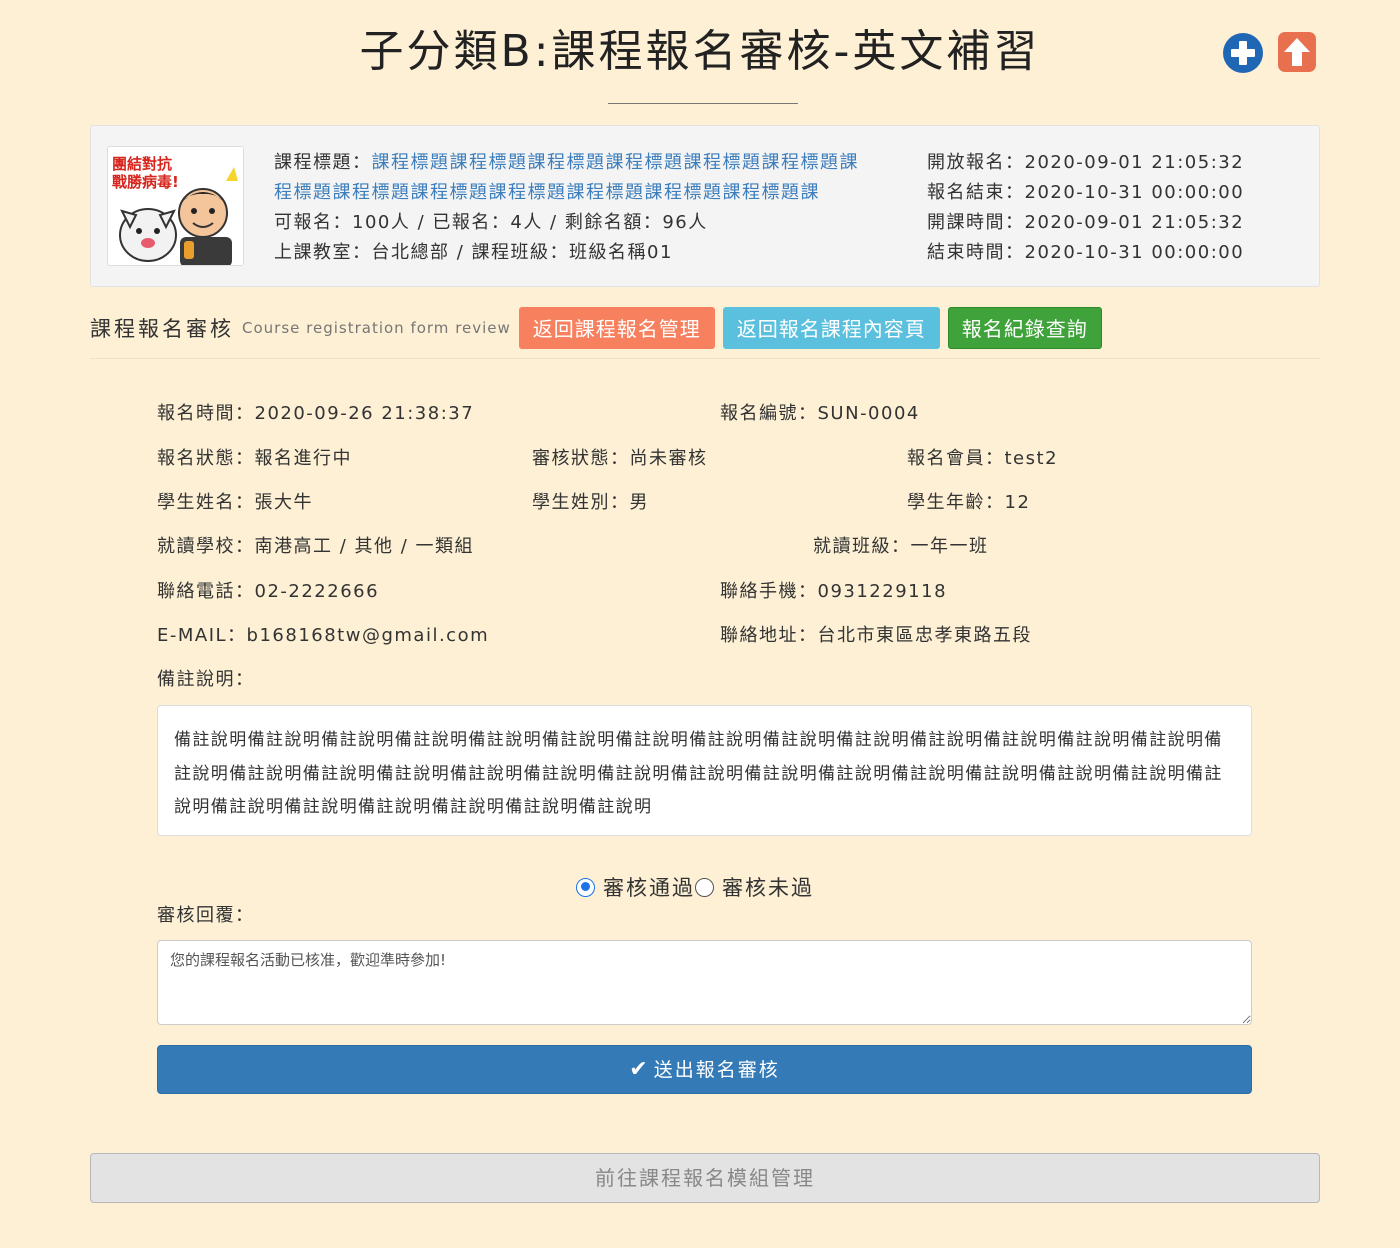 The width and height of the screenshot is (1400, 1248). I want to click on submit-review-button: ✔ 送出報名審核, so click(704, 1069).